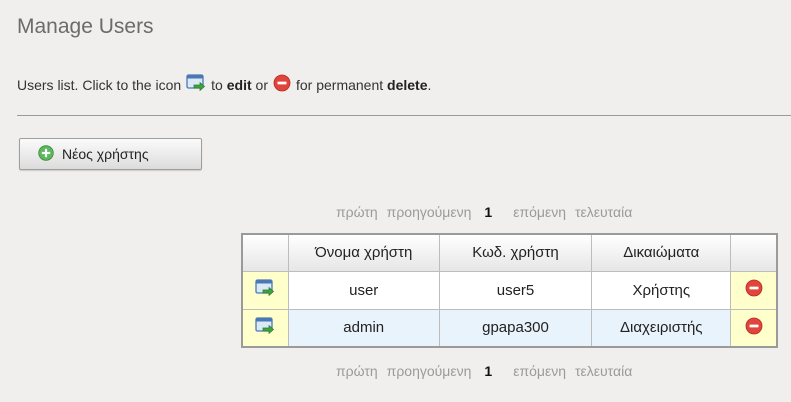 This screenshot has width=791, height=402. I want to click on username-cell: user, so click(363, 290).